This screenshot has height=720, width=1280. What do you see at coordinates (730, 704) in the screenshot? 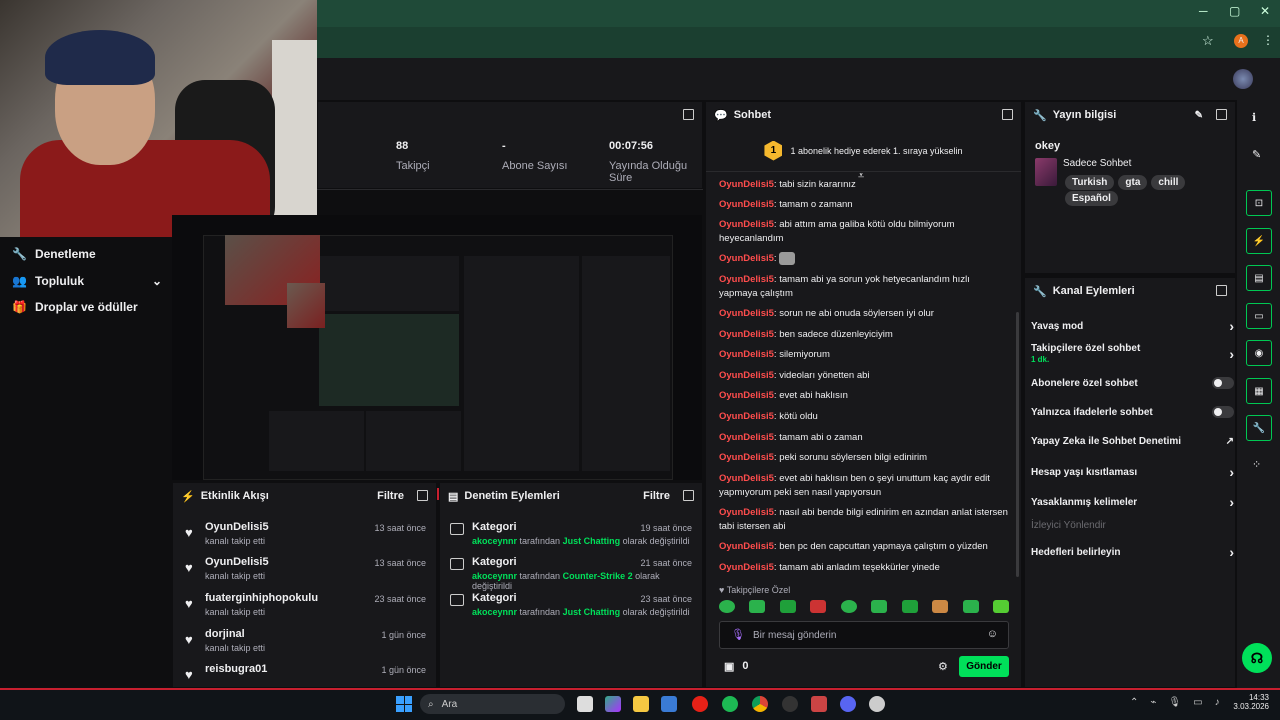
I see `spotify-icon` at bounding box center [730, 704].